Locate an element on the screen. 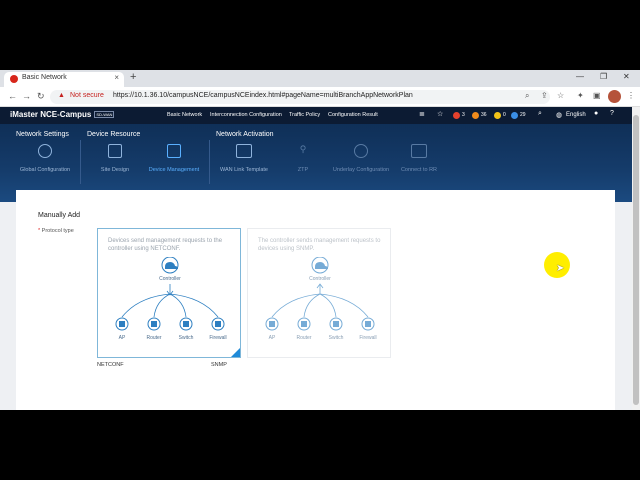 Image resolution: width=640 pixels, height=480 pixels. rr-icon is located at coordinates (419, 151).